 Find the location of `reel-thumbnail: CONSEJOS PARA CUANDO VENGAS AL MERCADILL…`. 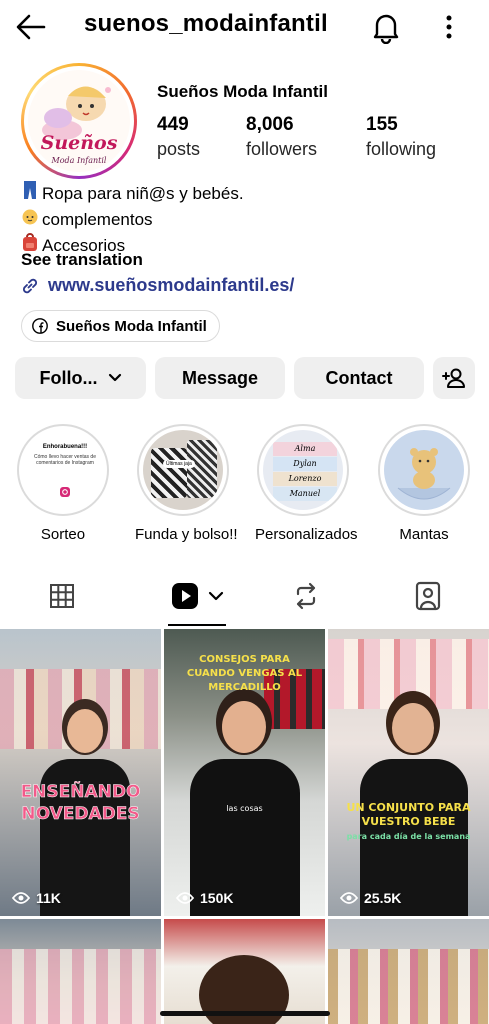

reel-thumbnail: CONSEJOS PARA CUANDO VENGAS AL MERCADILL… is located at coordinates (244, 772).